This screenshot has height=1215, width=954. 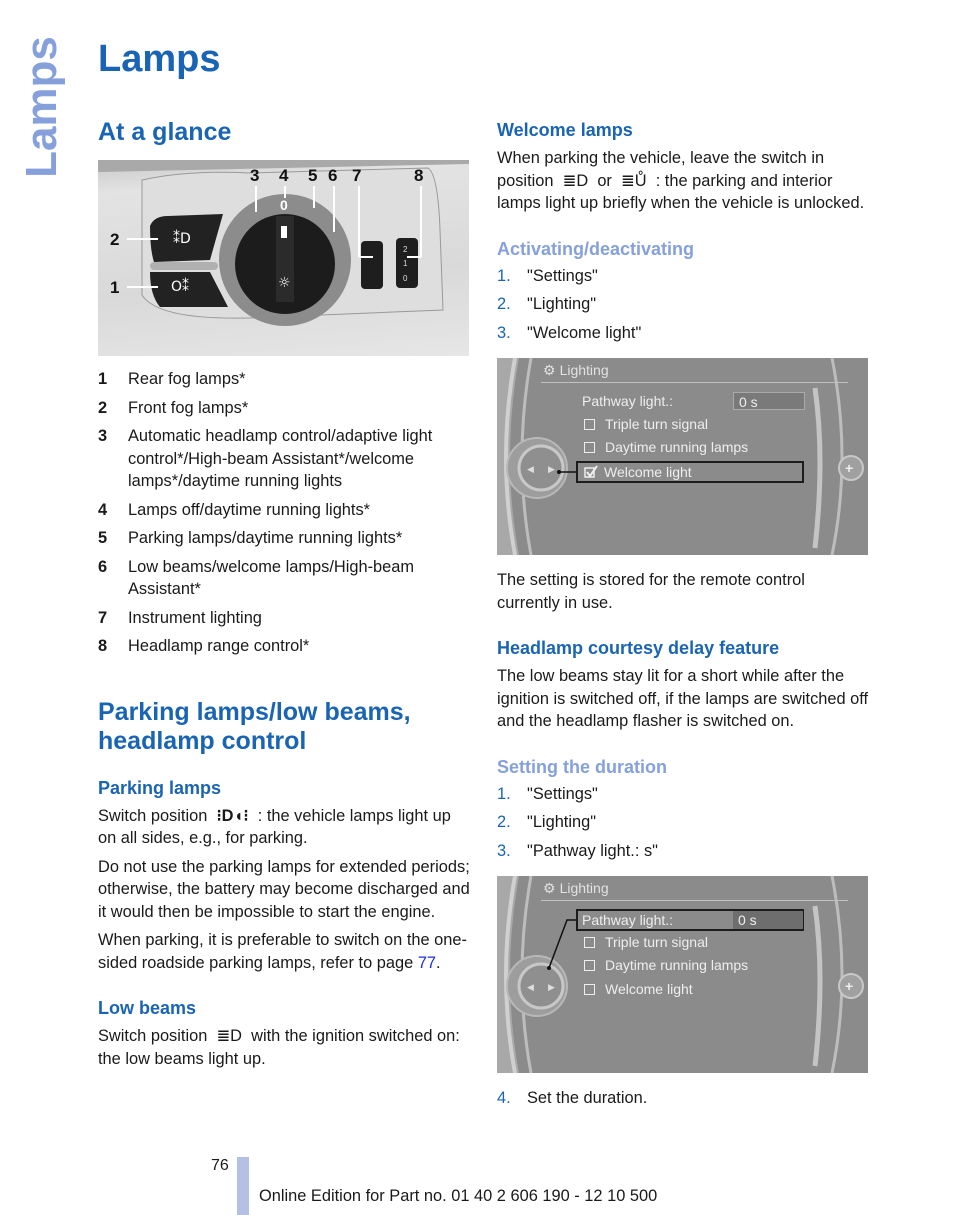 What do you see at coordinates (114, 287) in the screenshot?
I see `callout-1: 1` at bounding box center [114, 287].